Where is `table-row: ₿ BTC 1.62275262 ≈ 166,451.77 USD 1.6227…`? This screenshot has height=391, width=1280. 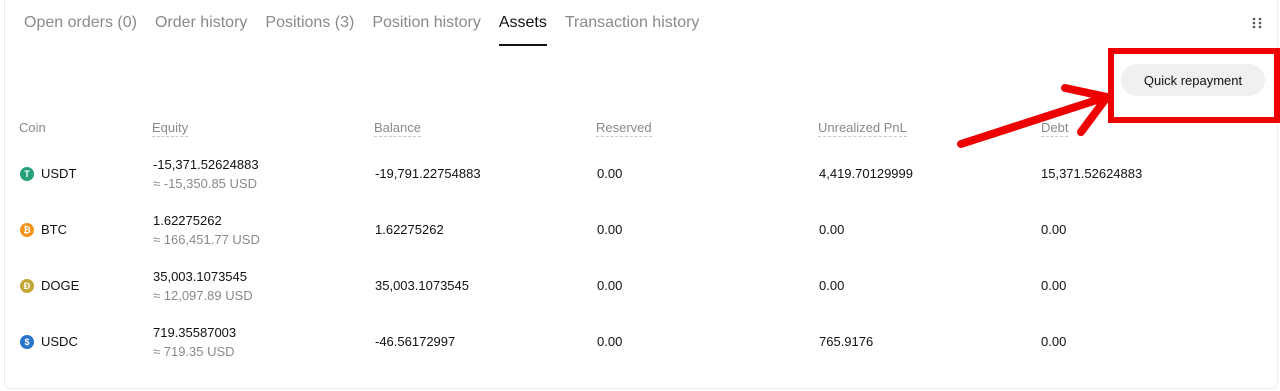
table-row: ₿ BTC 1.62275262 ≈ 166,451.77 USD 1.6227… is located at coordinates (640, 230).